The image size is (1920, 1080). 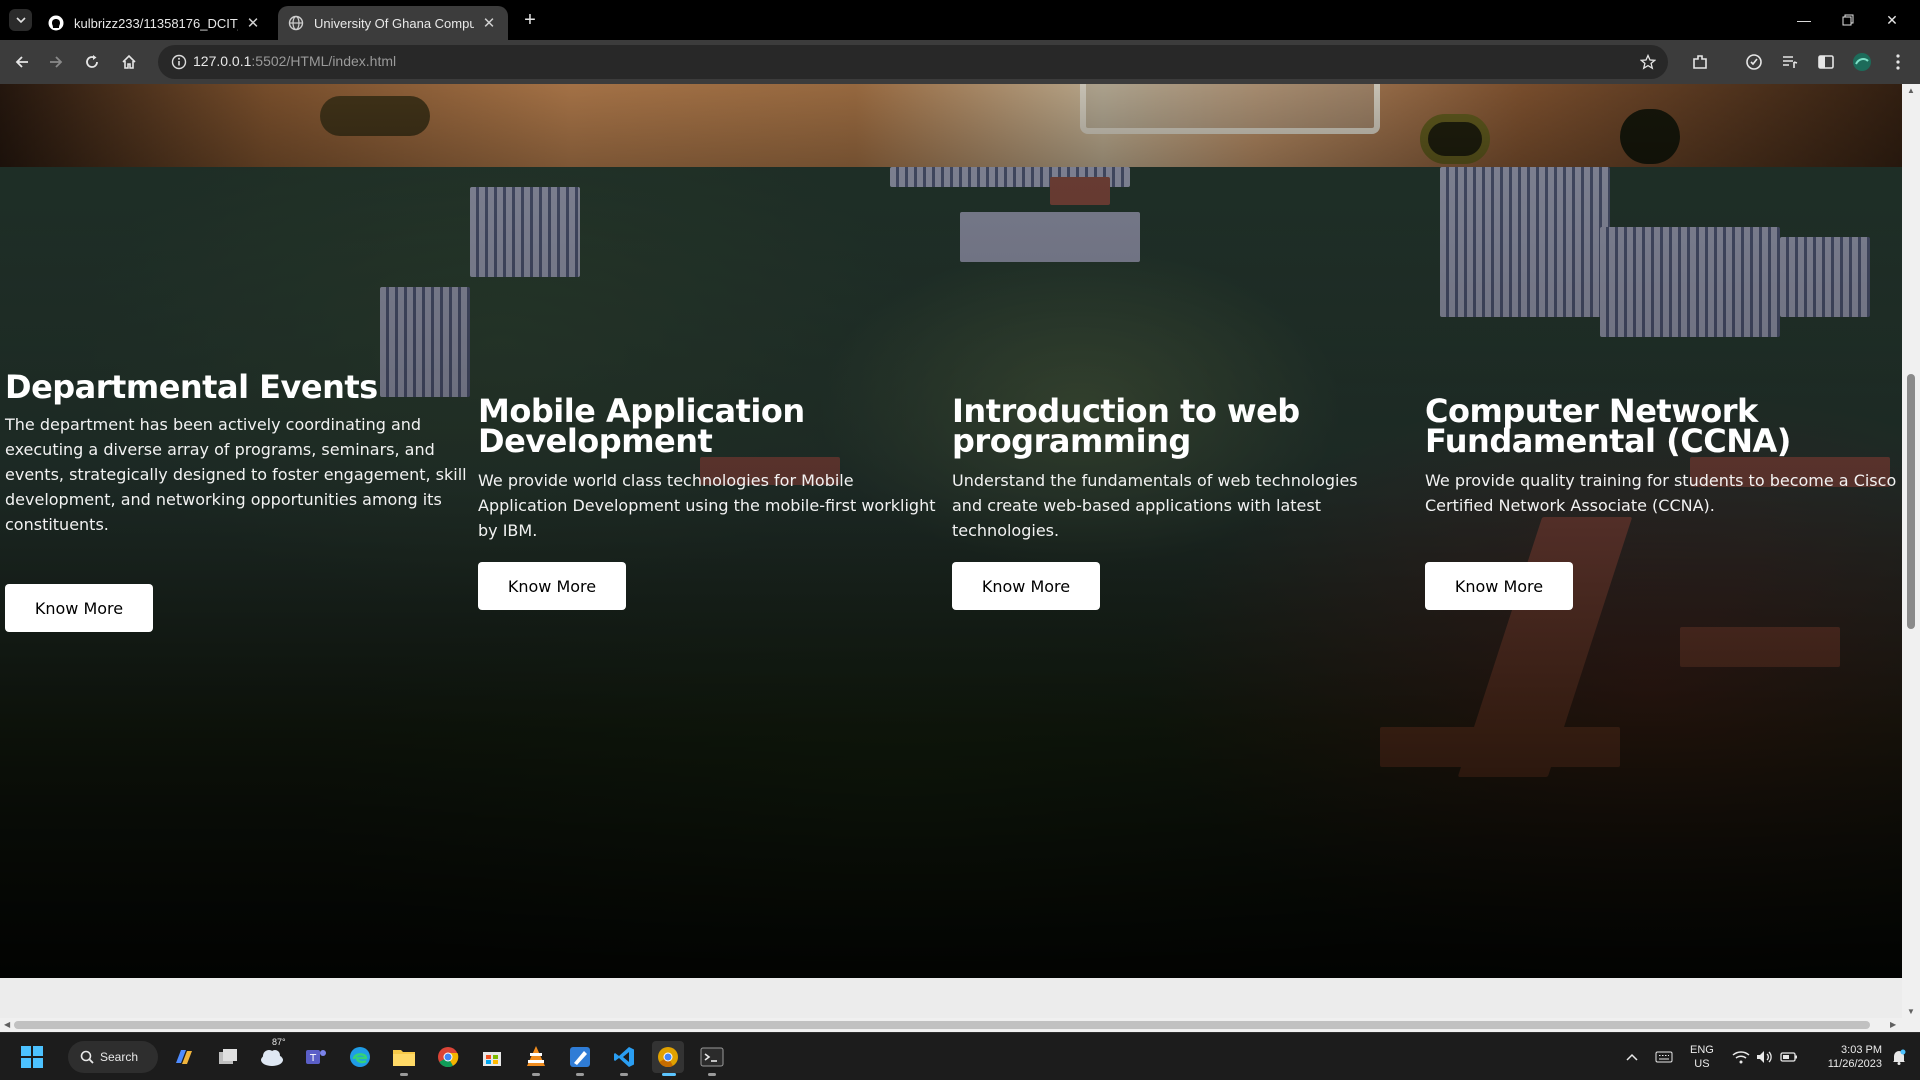 What do you see at coordinates (1741, 1057) in the screenshot?
I see `wifi-icon` at bounding box center [1741, 1057].